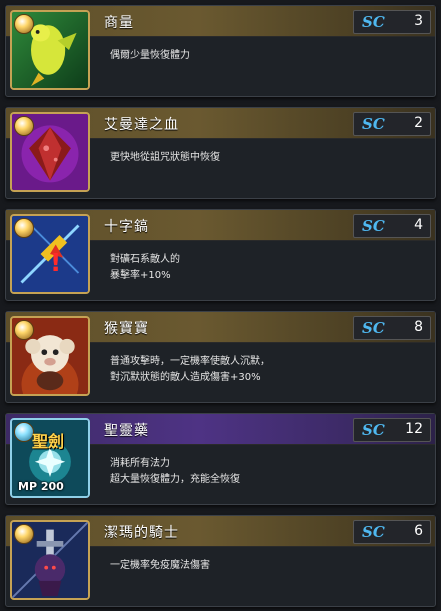 The width and height of the screenshot is (441, 611). Describe the element at coordinates (418, 21) in the screenshot. I see `sc-value: 3` at that location.